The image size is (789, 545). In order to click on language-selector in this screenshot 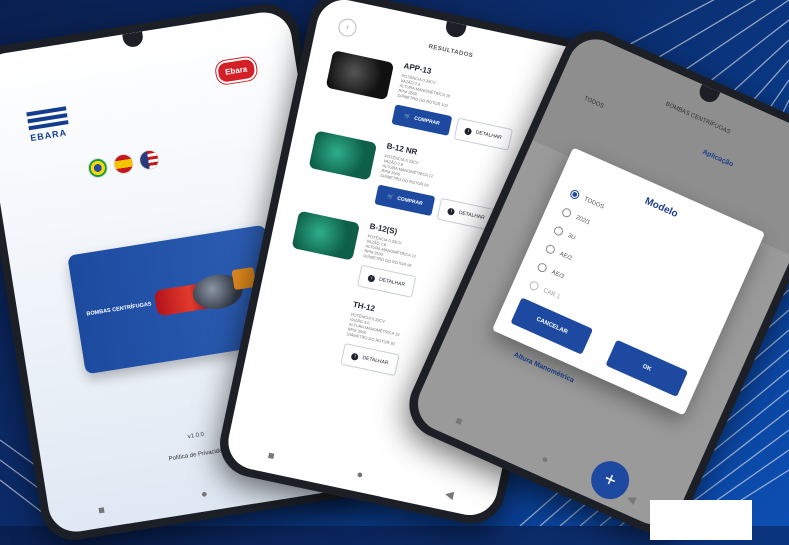, I will do `click(123, 164)`.